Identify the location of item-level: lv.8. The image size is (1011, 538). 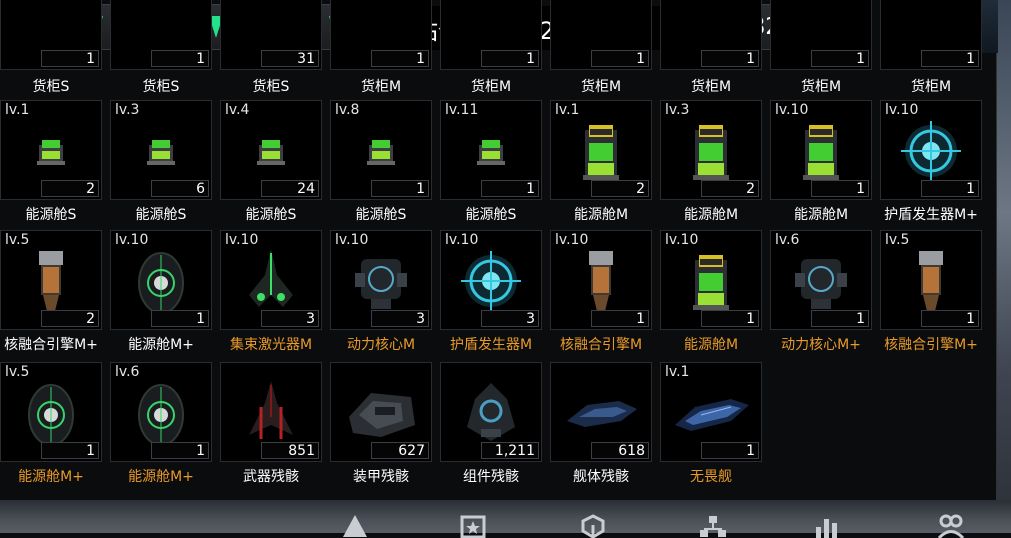
(347, 110).